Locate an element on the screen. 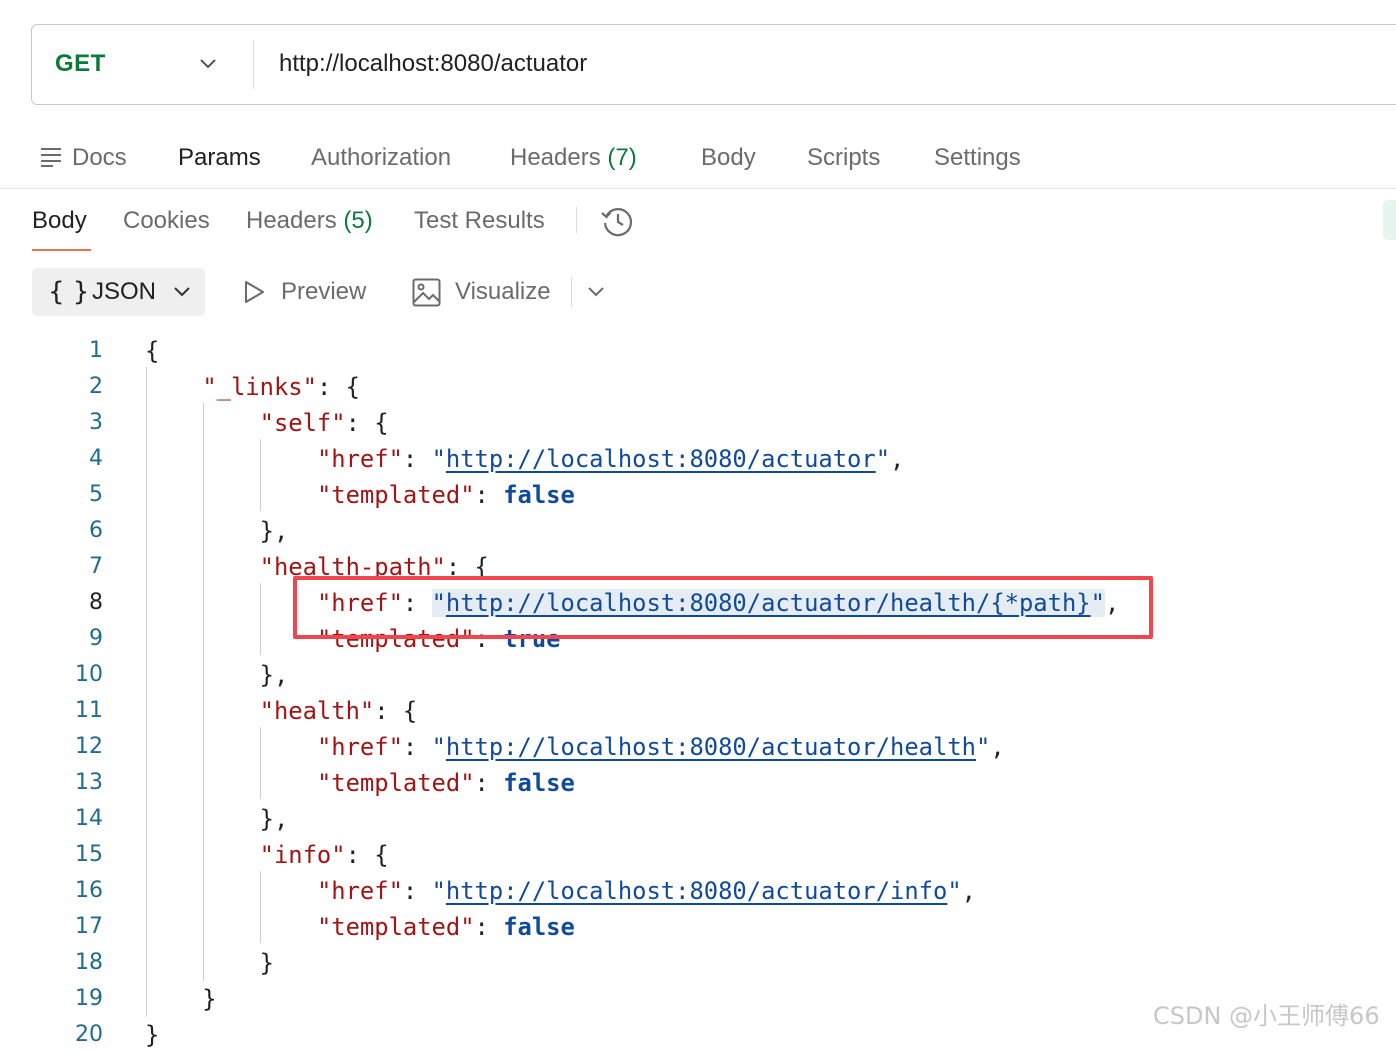 This screenshot has width=1396, height=1053. braces-icon: { } is located at coordinates (69, 292).